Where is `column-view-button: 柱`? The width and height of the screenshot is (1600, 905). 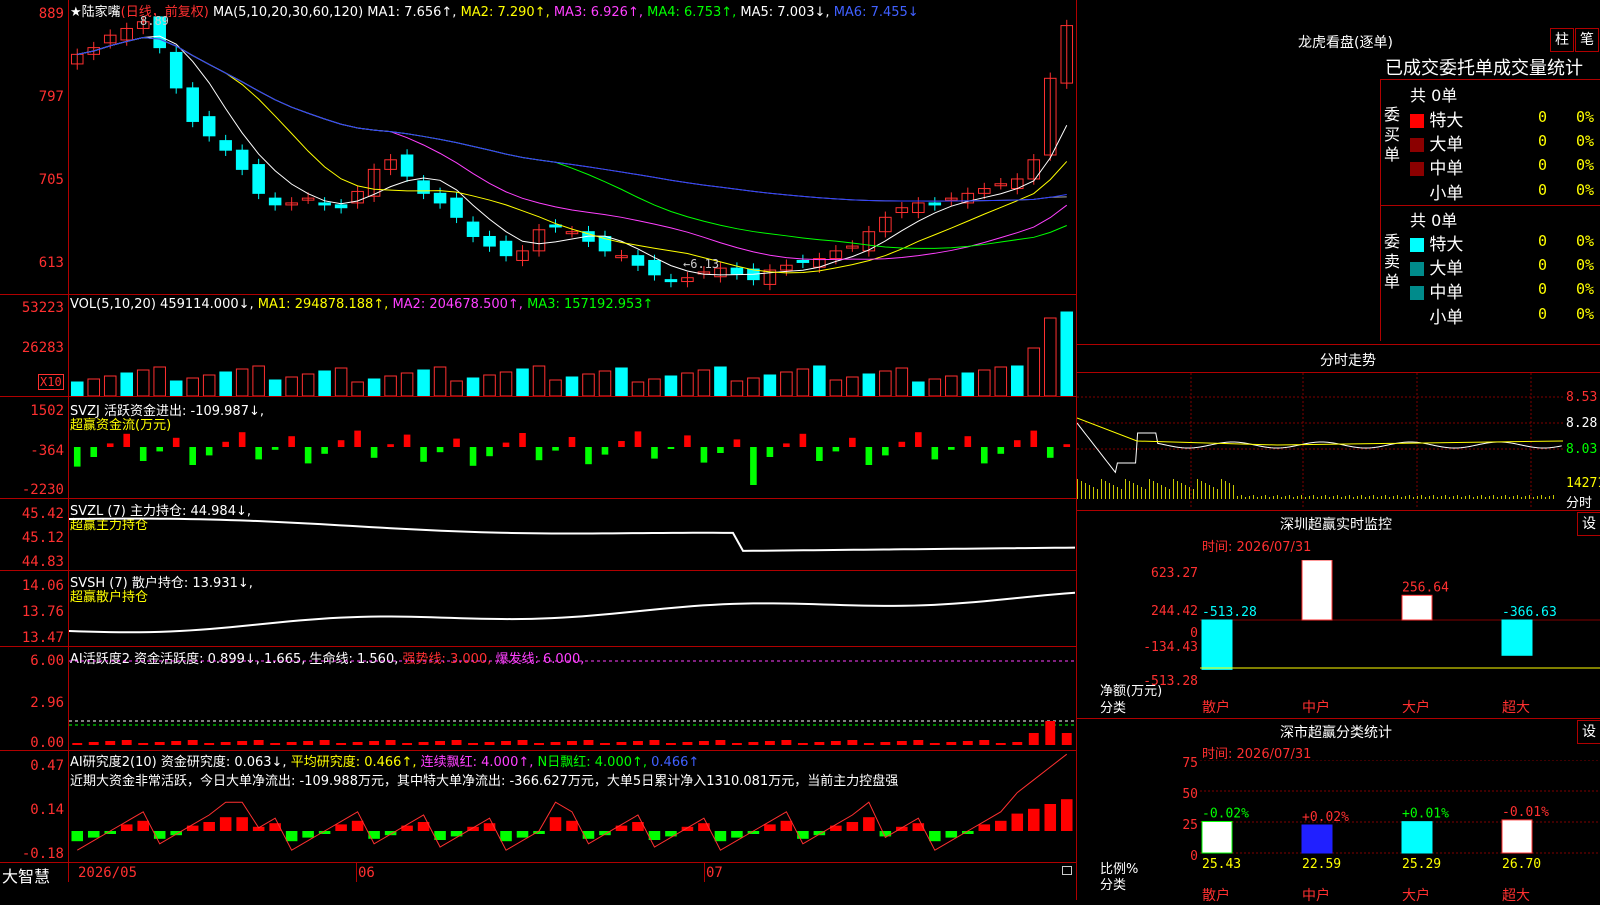 column-view-button: 柱 is located at coordinates (1562, 40).